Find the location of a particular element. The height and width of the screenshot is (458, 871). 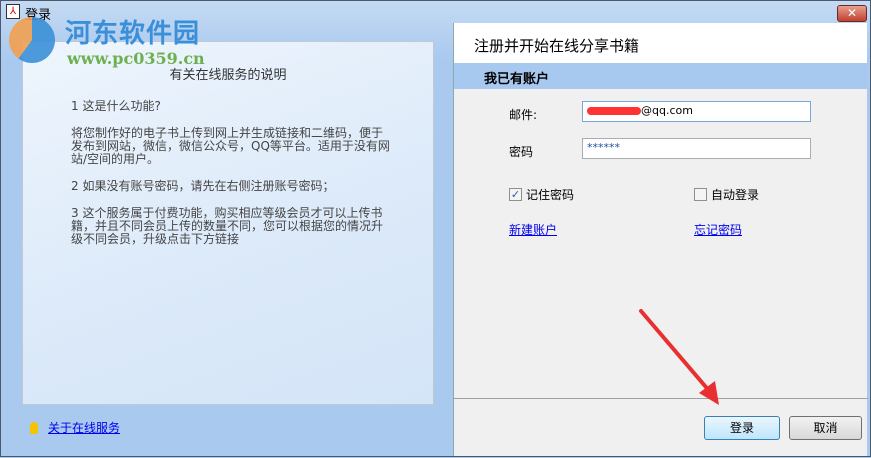

cancel-button: 取消 is located at coordinates (825, 428).